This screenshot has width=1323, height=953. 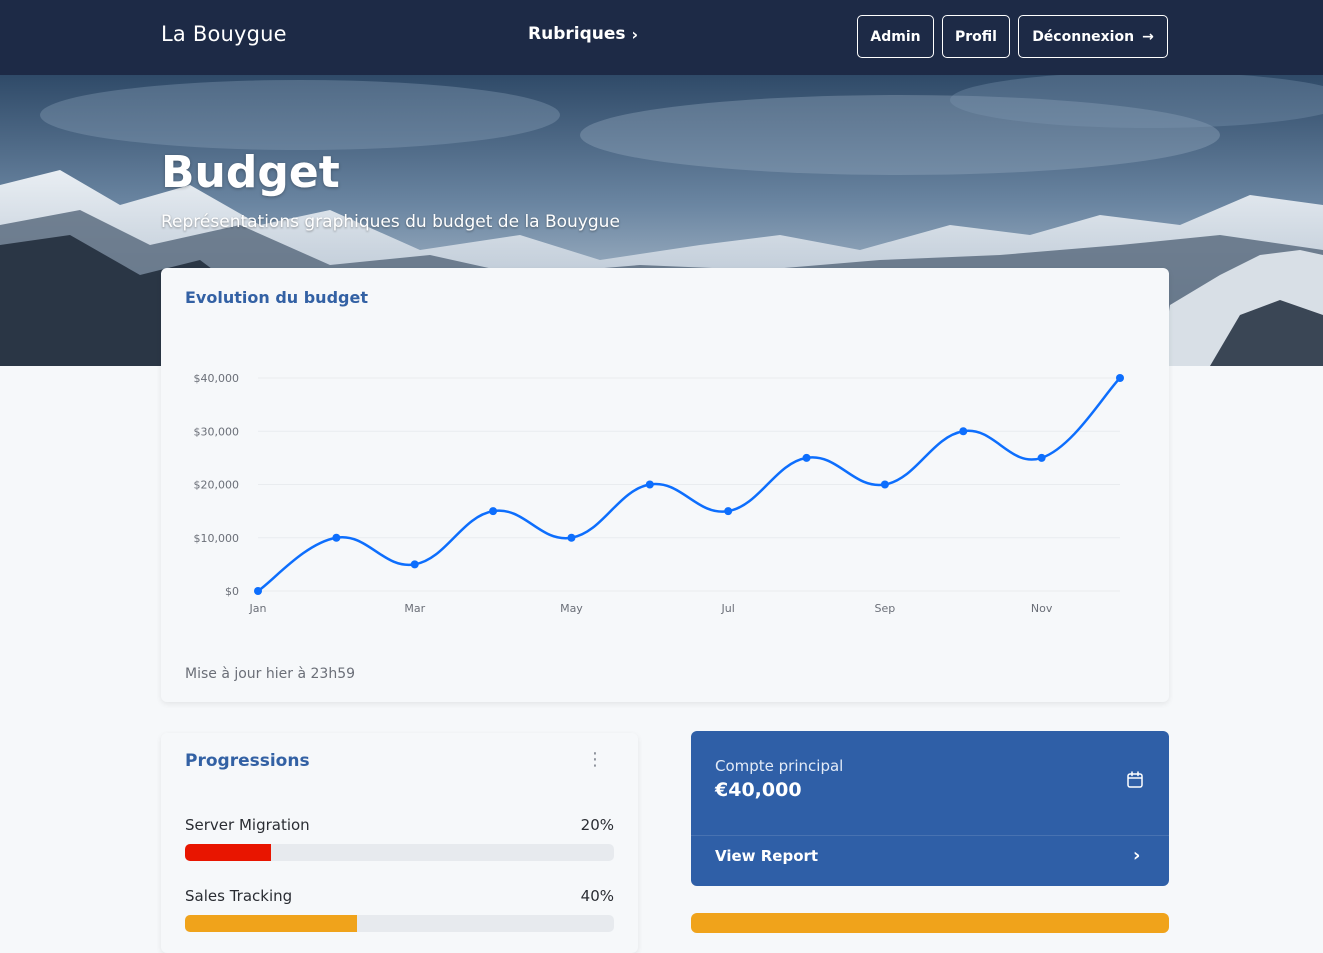 I want to click on progress-label: Sales Tracking, so click(x=239, y=896).